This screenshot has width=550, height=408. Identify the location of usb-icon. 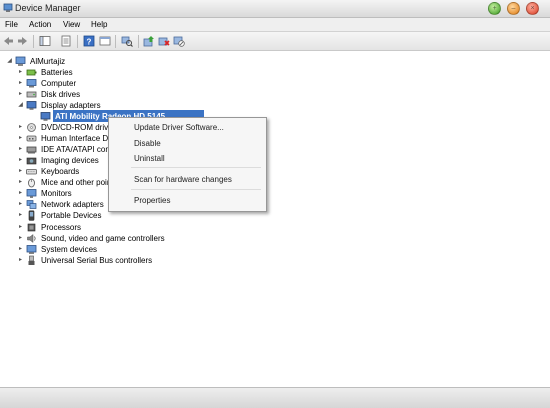
(31, 260).